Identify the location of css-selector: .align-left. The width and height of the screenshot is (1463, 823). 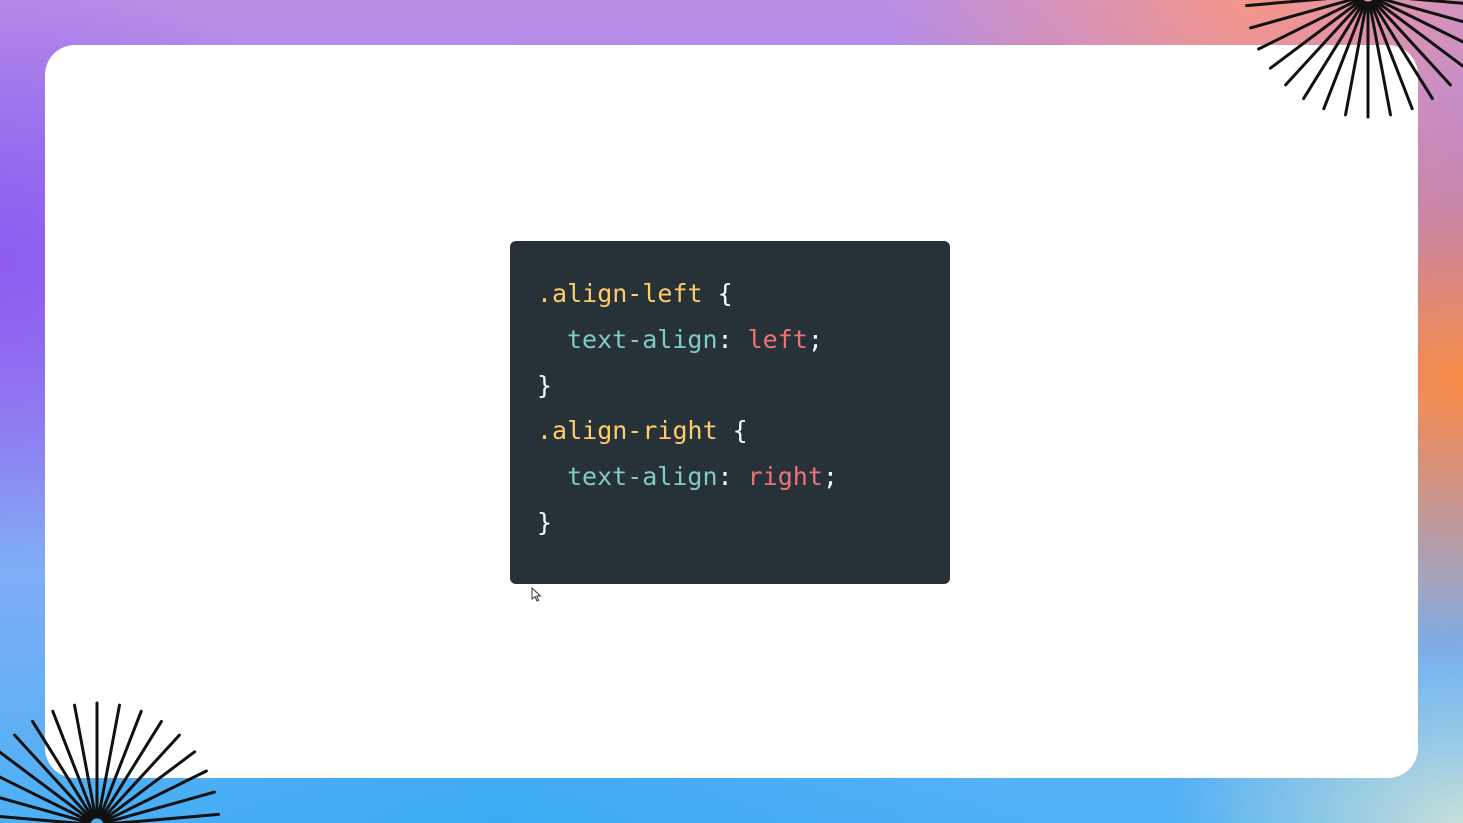
(620, 293).